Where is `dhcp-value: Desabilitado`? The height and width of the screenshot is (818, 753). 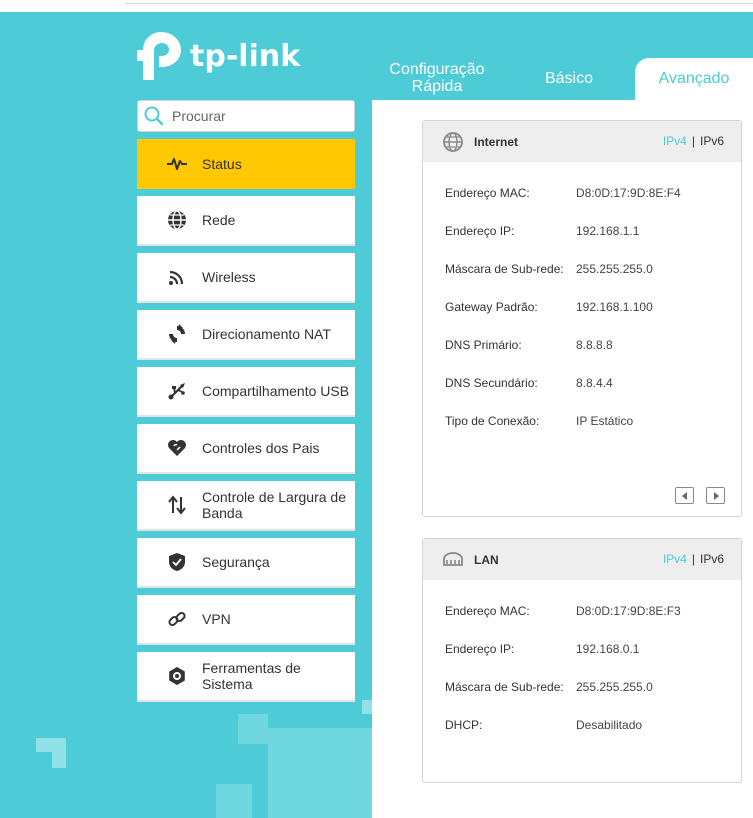 dhcp-value: Desabilitado is located at coordinates (609, 725).